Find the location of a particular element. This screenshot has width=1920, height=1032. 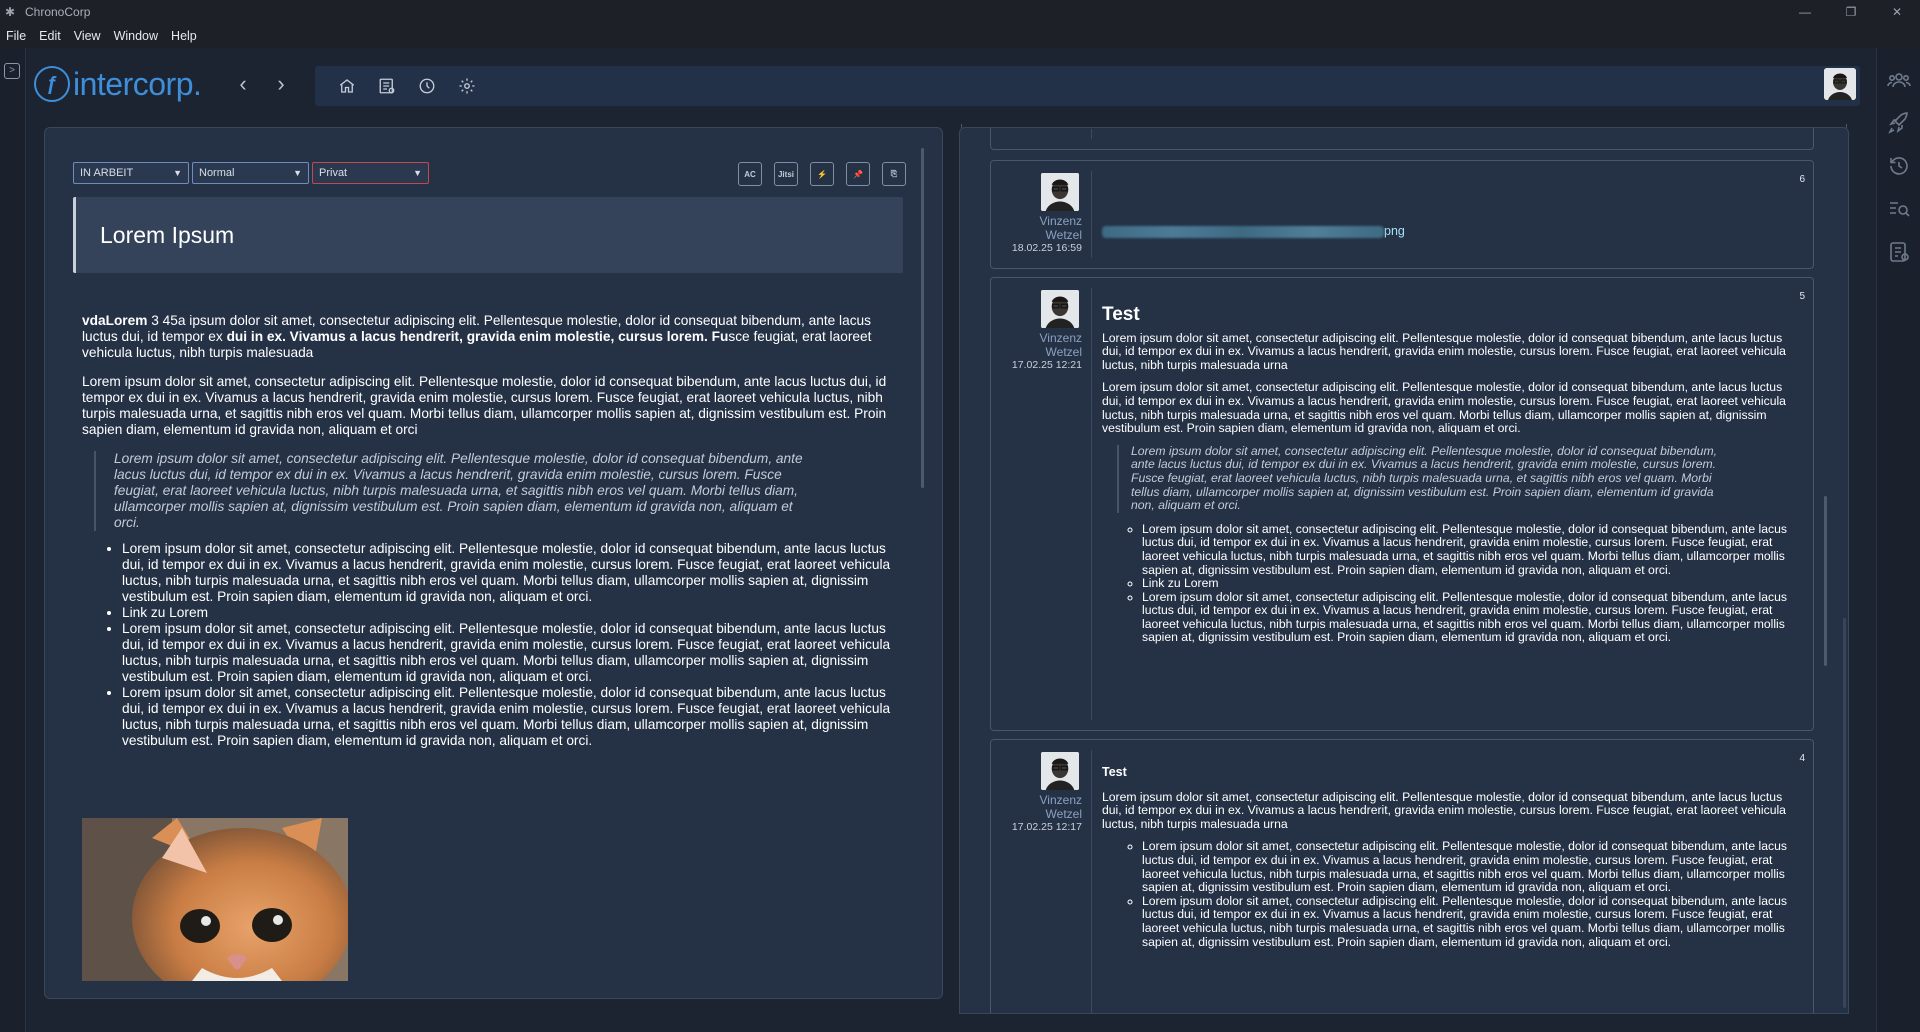

document-title: Lorem Ipsum is located at coordinates (167, 235).